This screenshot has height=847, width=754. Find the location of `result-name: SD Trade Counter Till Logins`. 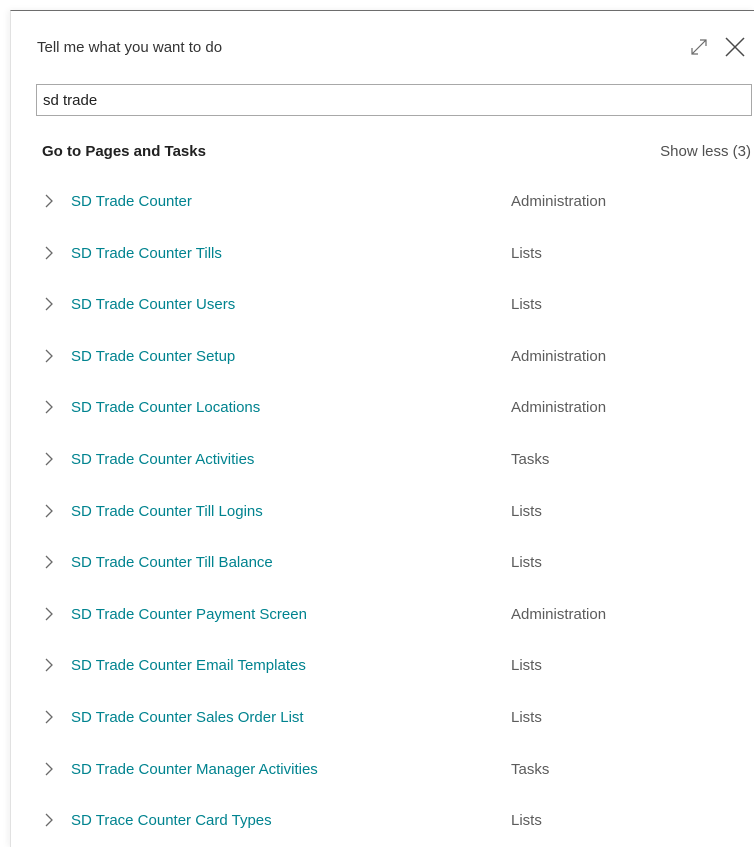

result-name: SD Trade Counter Till Logins is located at coordinates (167, 511).